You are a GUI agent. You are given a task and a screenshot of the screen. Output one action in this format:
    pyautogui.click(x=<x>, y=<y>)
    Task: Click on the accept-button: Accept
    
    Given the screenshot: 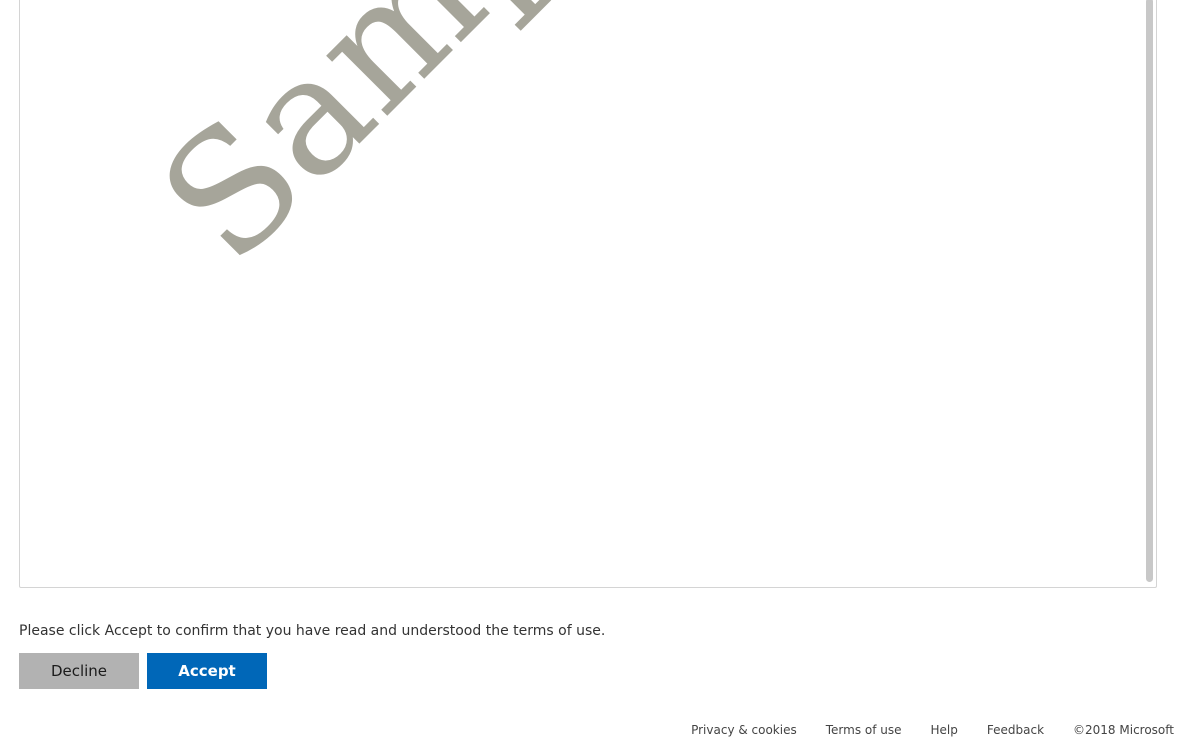 What is the action you would take?
    pyautogui.click(x=207, y=671)
    